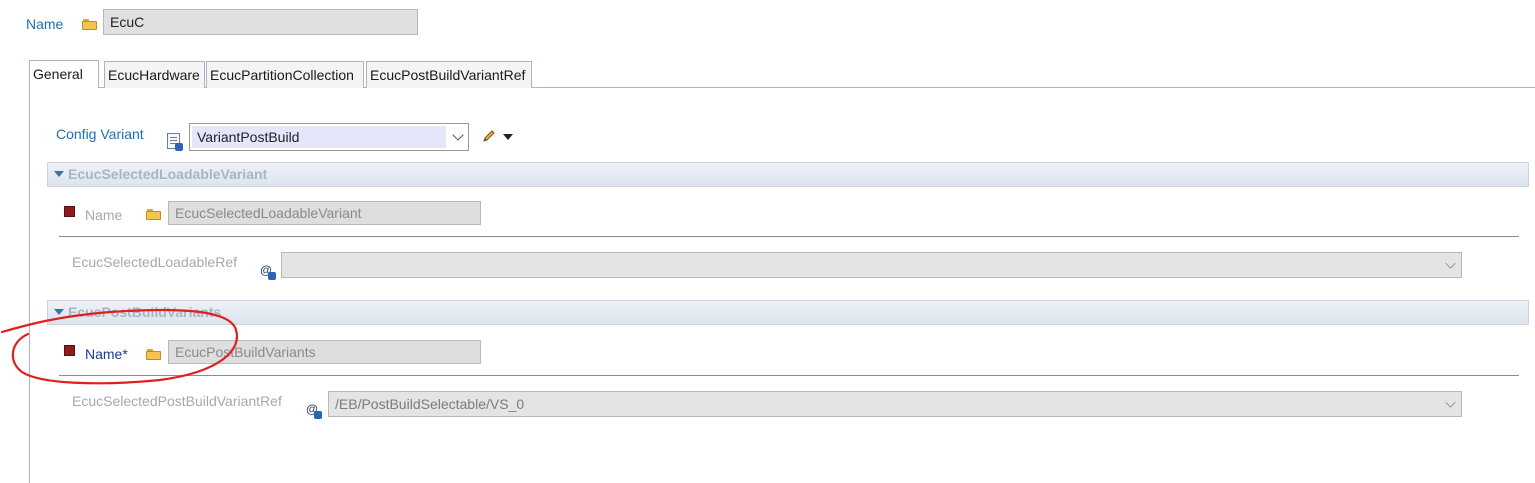  What do you see at coordinates (430, 404) in the screenshot?
I see `postbuild-ref-value: /EB/PostBuildSelectable/VS_0` at bounding box center [430, 404].